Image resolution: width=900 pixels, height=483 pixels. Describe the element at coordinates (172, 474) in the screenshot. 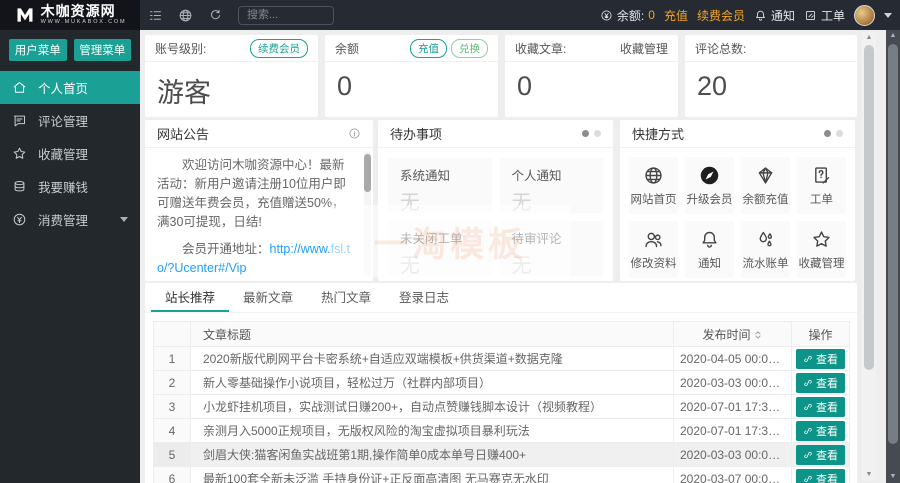

I see `row-no: 6` at that location.